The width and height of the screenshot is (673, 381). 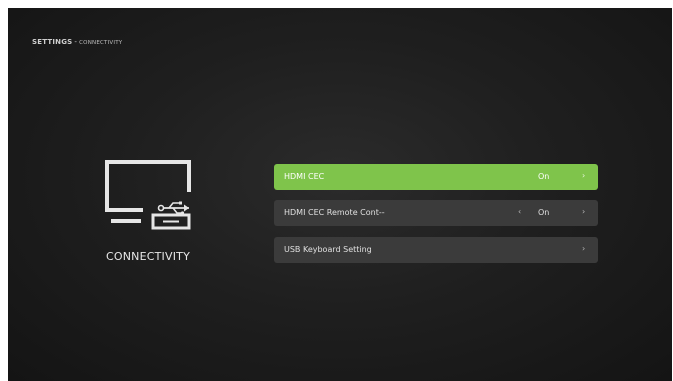 What do you see at coordinates (436, 250) in the screenshot?
I see `menu-item-usb-keyboard-setting: USB Keyboard Setting ›` at bounding box center [436, 250].